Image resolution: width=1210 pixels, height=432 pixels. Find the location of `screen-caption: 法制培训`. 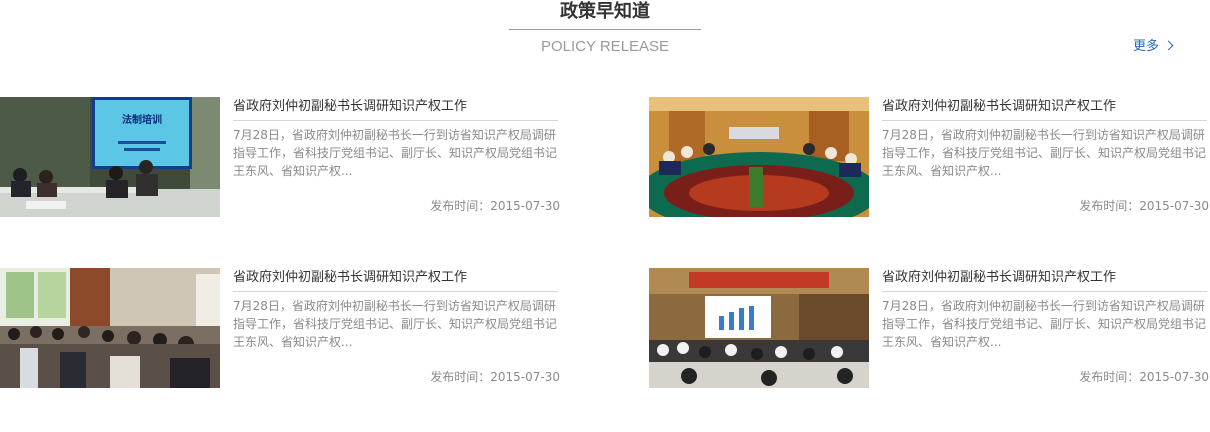

screen-caption: 法制培训 is located at coordinates (142, 119).